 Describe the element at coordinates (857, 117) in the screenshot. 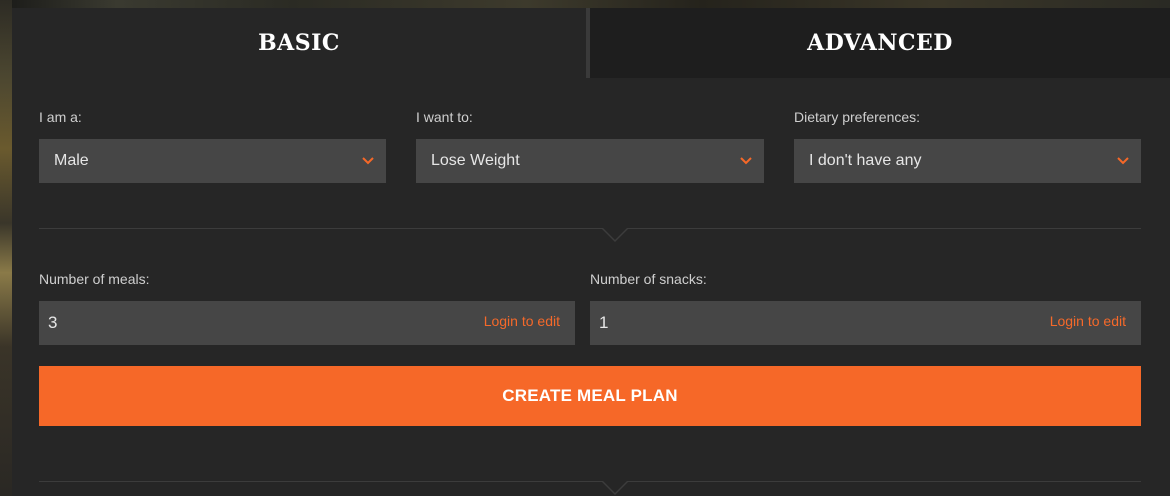

I see `diet-label: Dietary preferences:` at that location.